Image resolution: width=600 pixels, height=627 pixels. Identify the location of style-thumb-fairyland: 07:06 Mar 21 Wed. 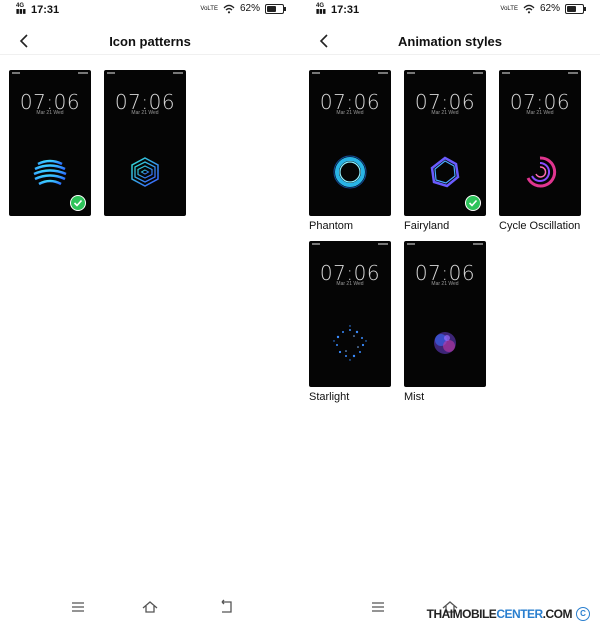
(445, 143).